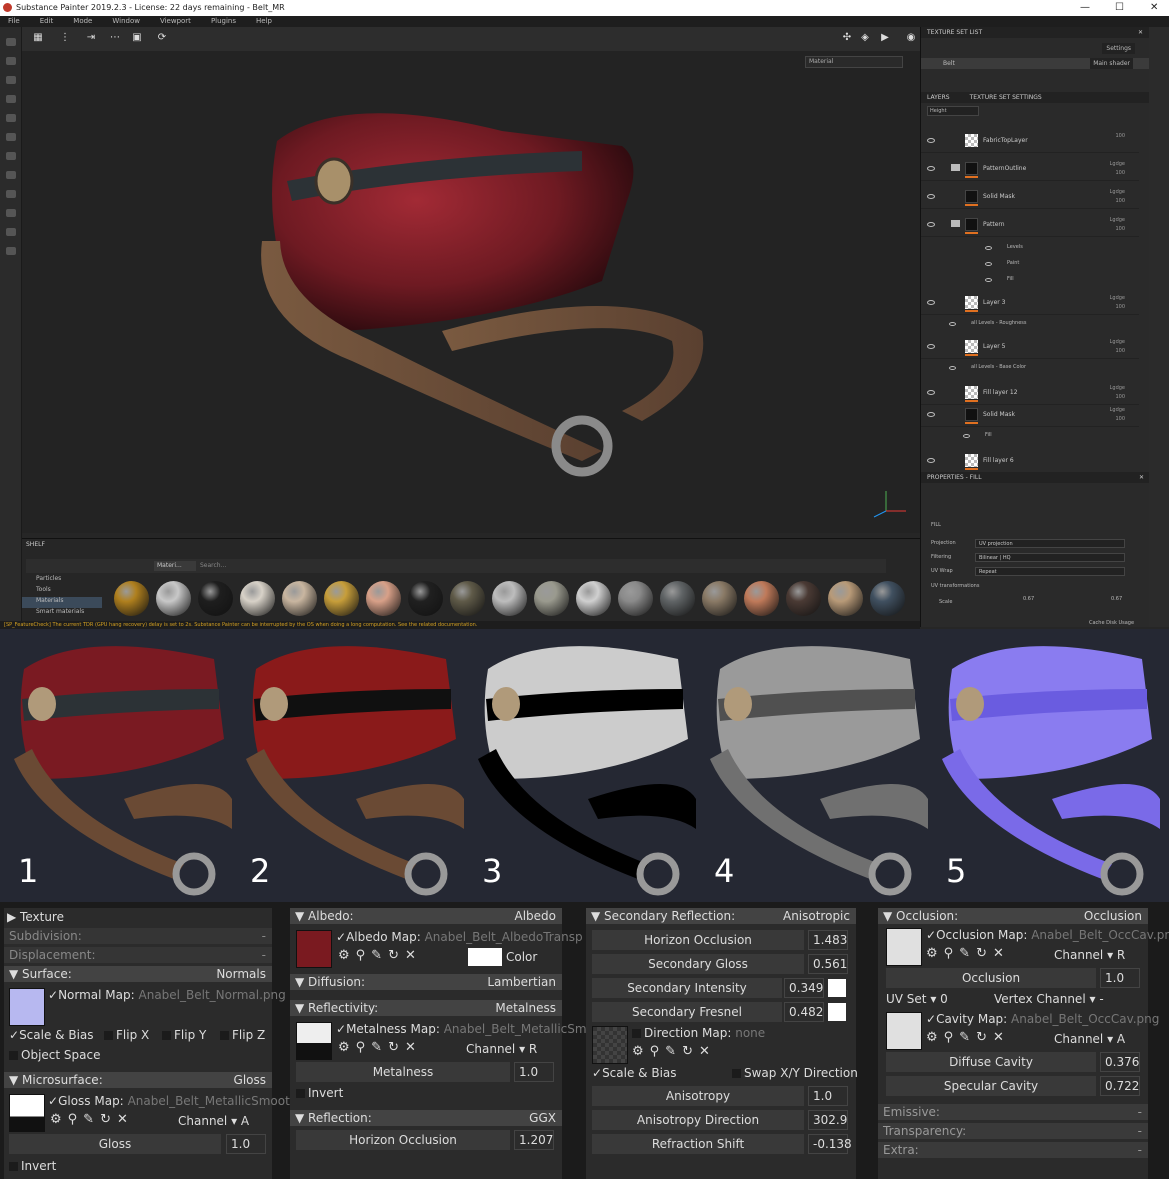 This screenshot has width=1169, height=1179. I want to click on anisotropy-slider: Anisotropy, so click(698, 1096).